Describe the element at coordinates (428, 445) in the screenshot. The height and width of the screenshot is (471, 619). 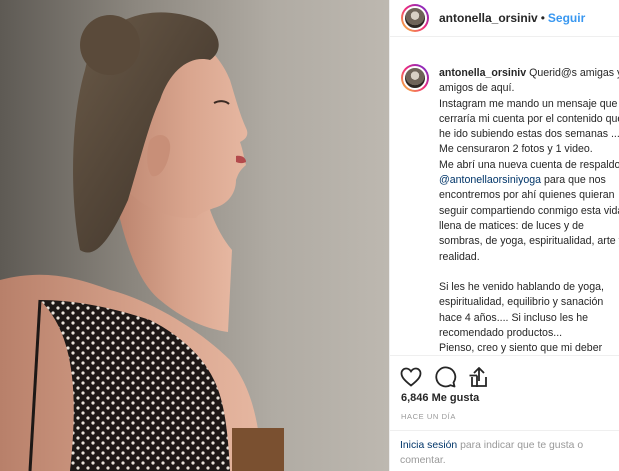
I see `login-link: Inicia sesión` at that location.